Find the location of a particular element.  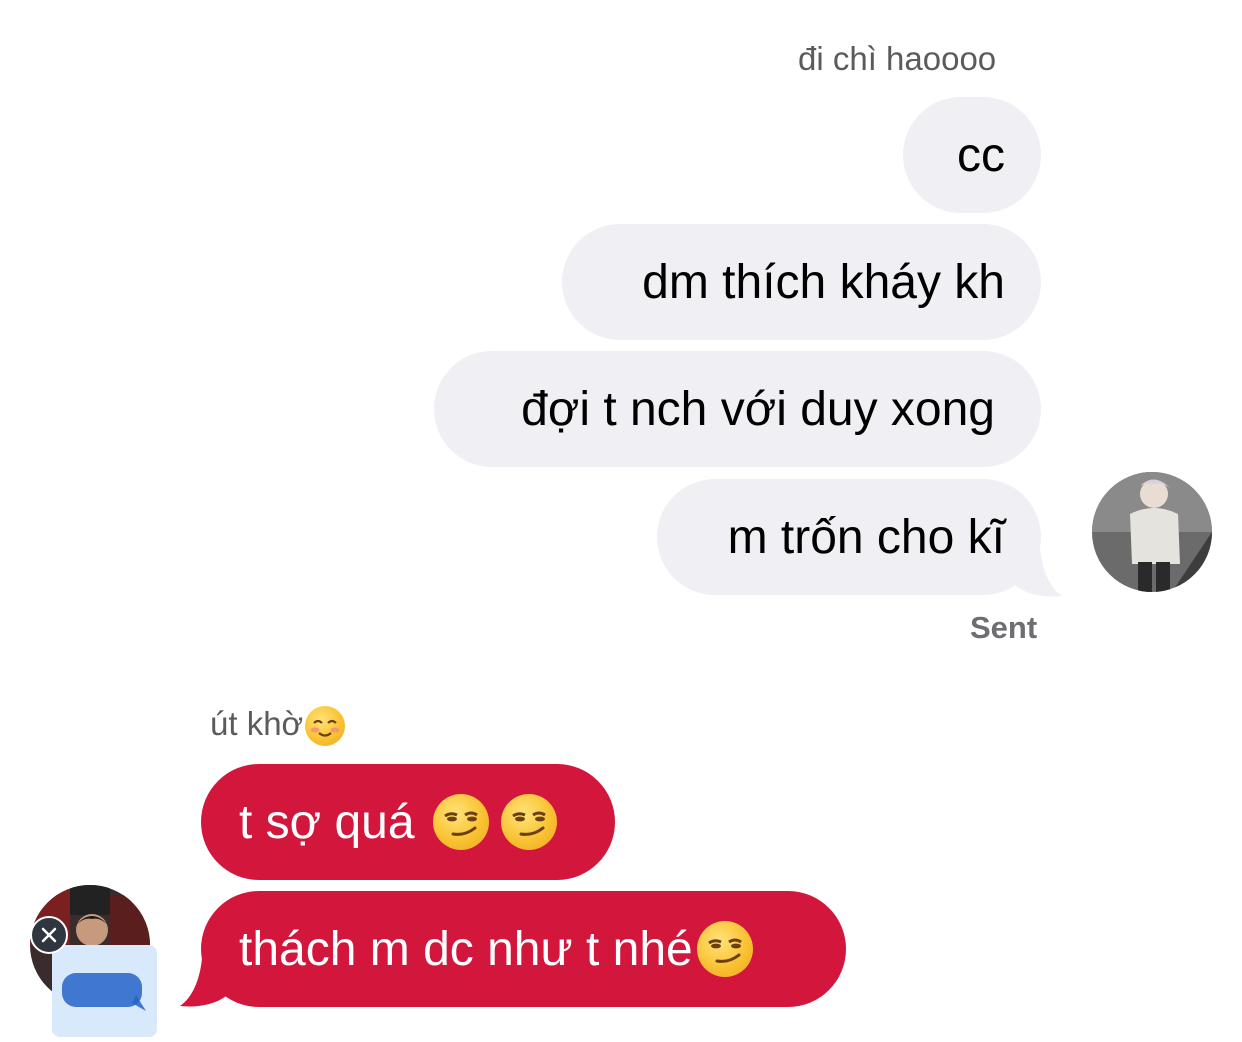

message-text: t sợ quá is located at coordinates (327, 822).